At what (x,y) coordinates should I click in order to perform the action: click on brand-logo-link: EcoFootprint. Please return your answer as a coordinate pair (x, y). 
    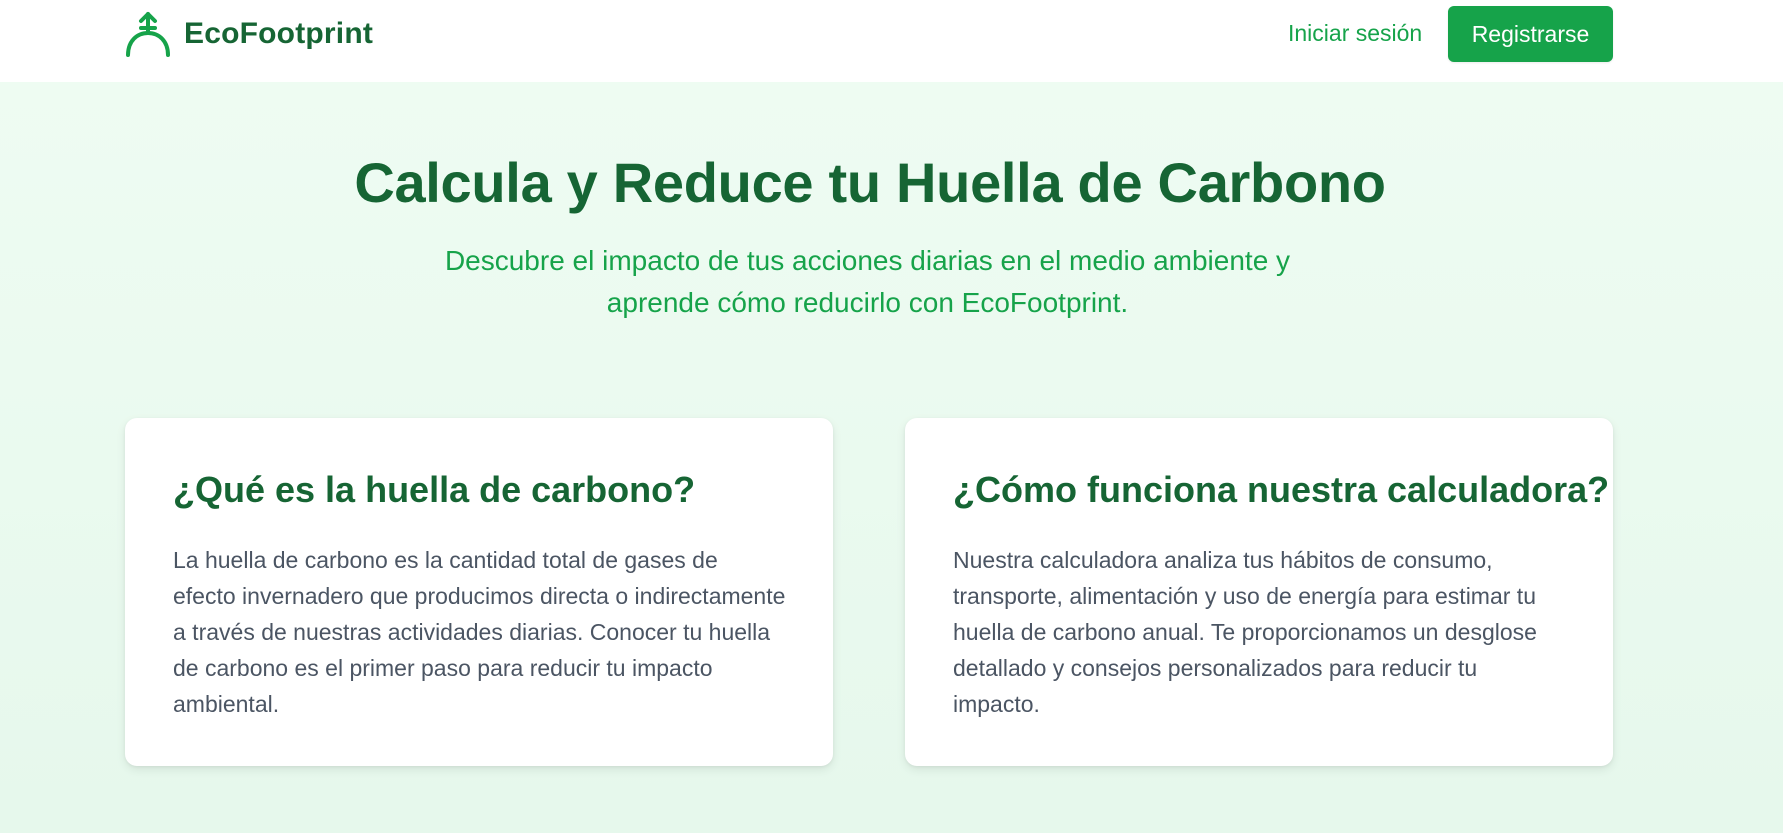
    Looking at the image, I should click on (248, 34).